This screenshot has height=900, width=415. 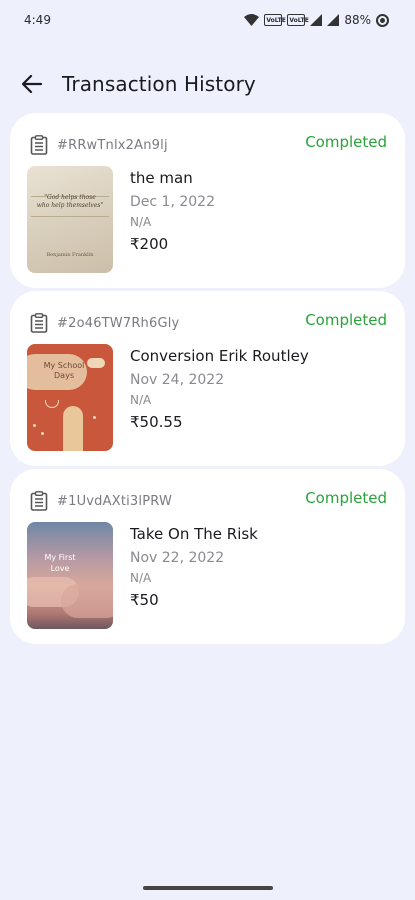 I want to click on back-button, so click(x=32, y=84).